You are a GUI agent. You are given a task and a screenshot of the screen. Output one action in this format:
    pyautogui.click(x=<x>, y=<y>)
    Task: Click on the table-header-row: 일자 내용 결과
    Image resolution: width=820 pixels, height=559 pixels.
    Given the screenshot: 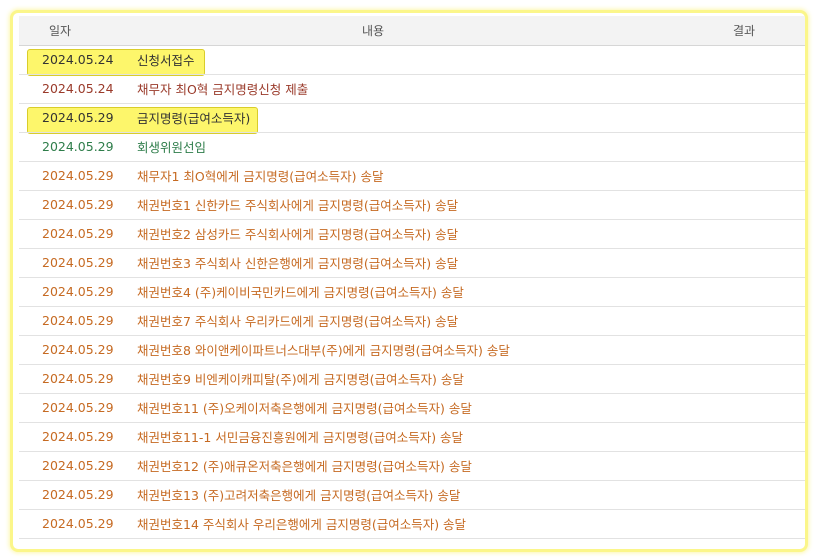 What is the action you would take?
    pyautogui.click(x=412, y=31)
    